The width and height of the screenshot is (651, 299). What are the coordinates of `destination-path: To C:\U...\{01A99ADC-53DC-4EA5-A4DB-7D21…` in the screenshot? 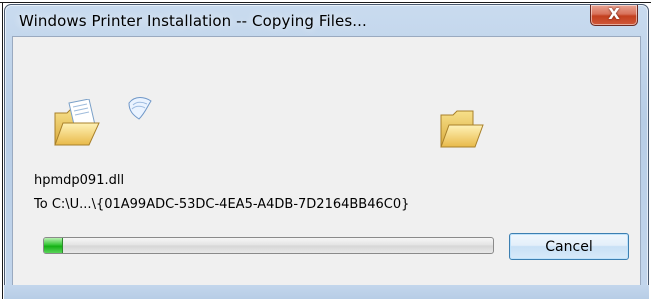 It's located at (222, 204).